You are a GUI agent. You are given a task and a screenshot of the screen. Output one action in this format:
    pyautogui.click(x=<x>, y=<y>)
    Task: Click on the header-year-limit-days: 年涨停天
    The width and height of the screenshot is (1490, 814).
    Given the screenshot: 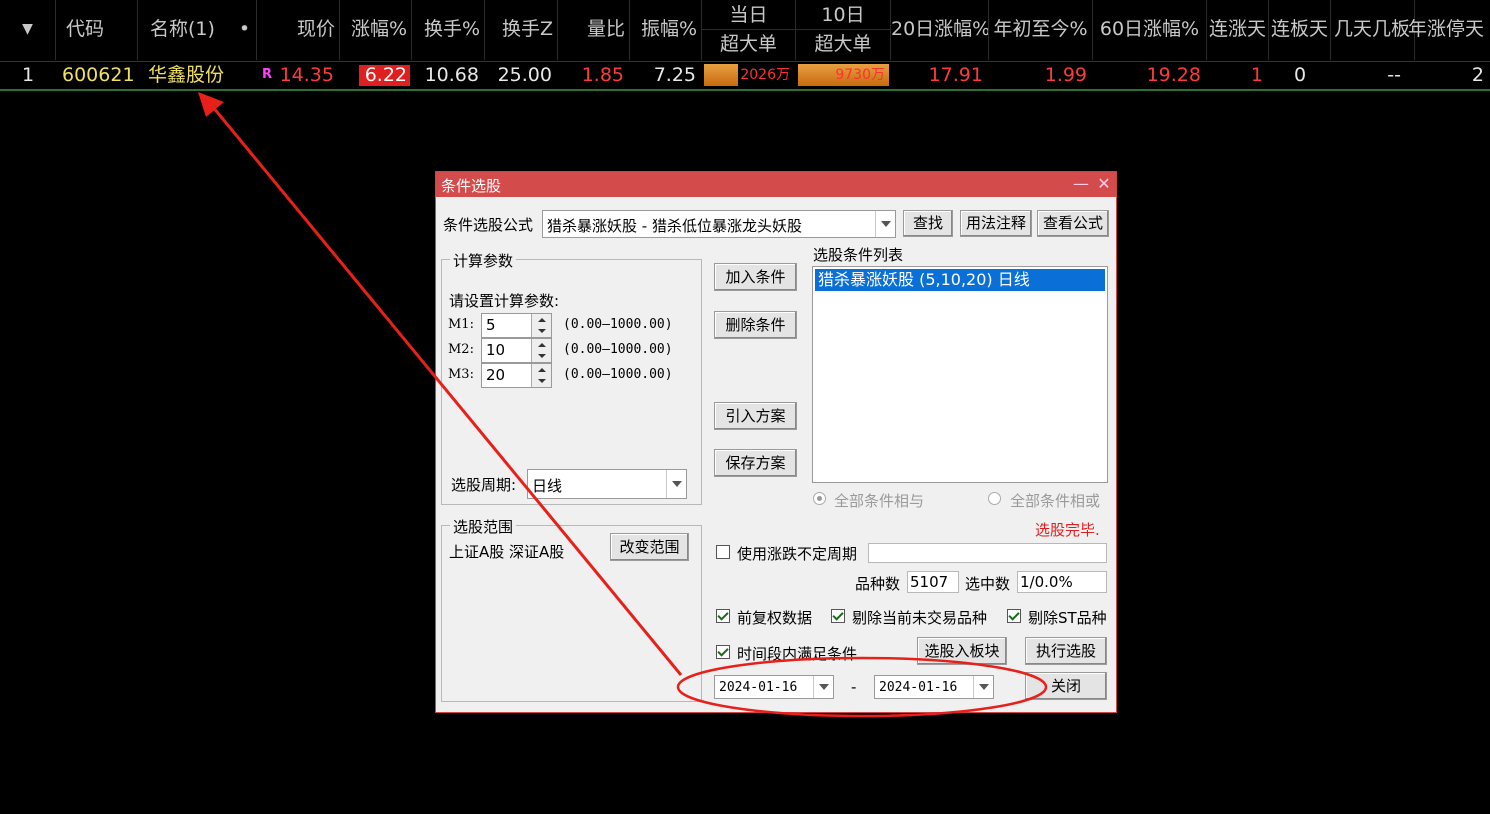 What is the action you would take?
    pyautogui.click(x=1449, y=30)
    